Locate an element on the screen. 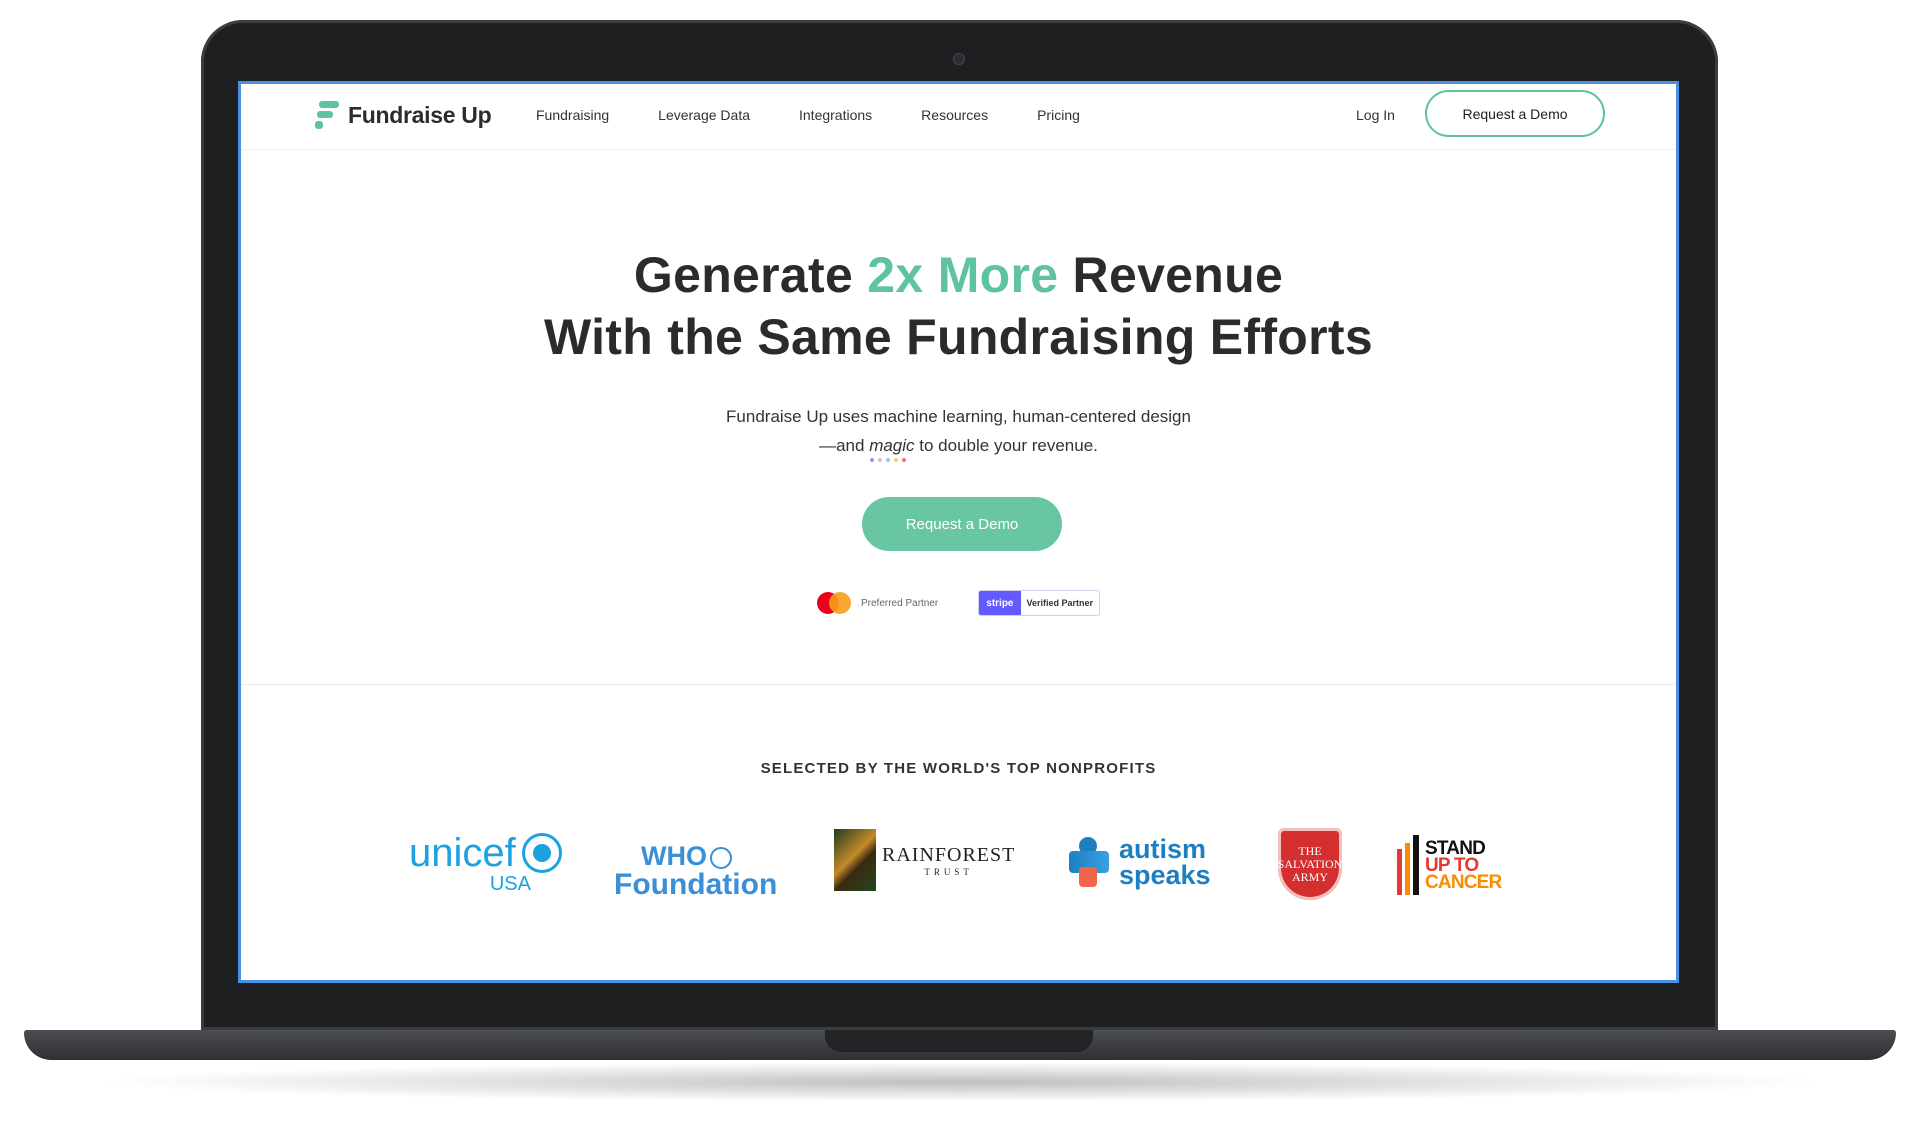  arrows-icon is located at coordinates (1408, 865).